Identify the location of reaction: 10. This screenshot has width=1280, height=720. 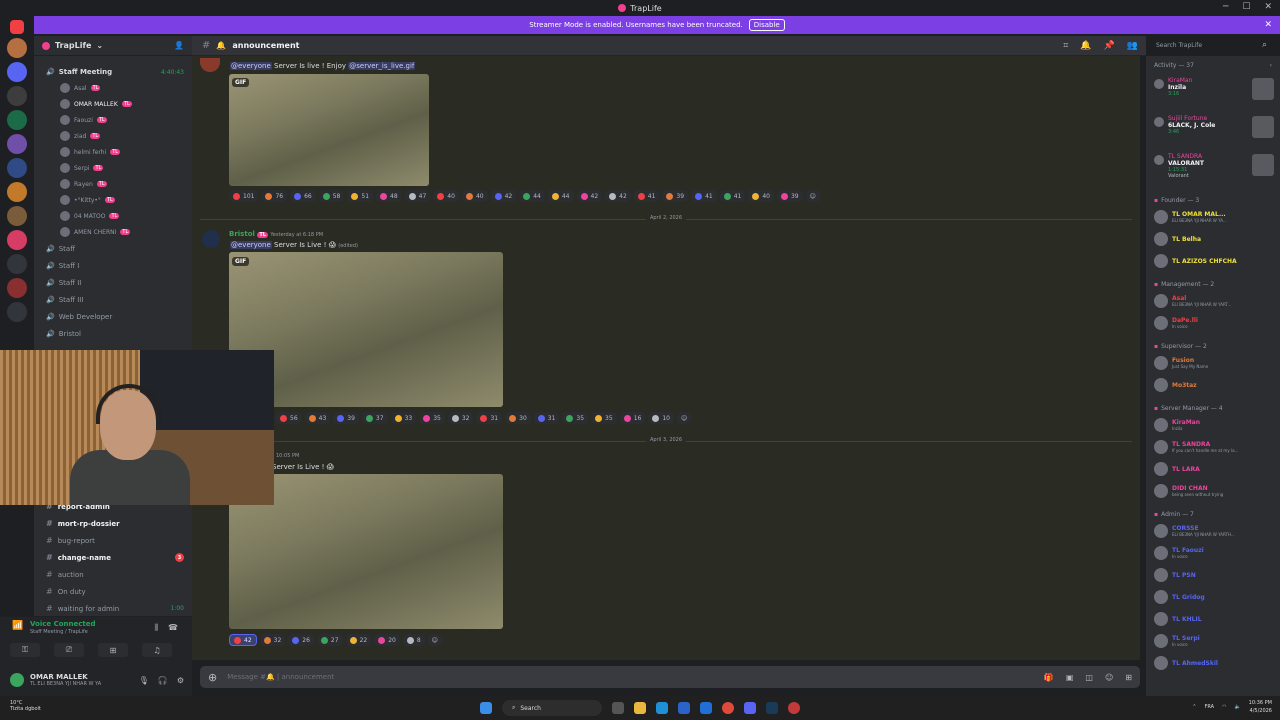
(661, 418).